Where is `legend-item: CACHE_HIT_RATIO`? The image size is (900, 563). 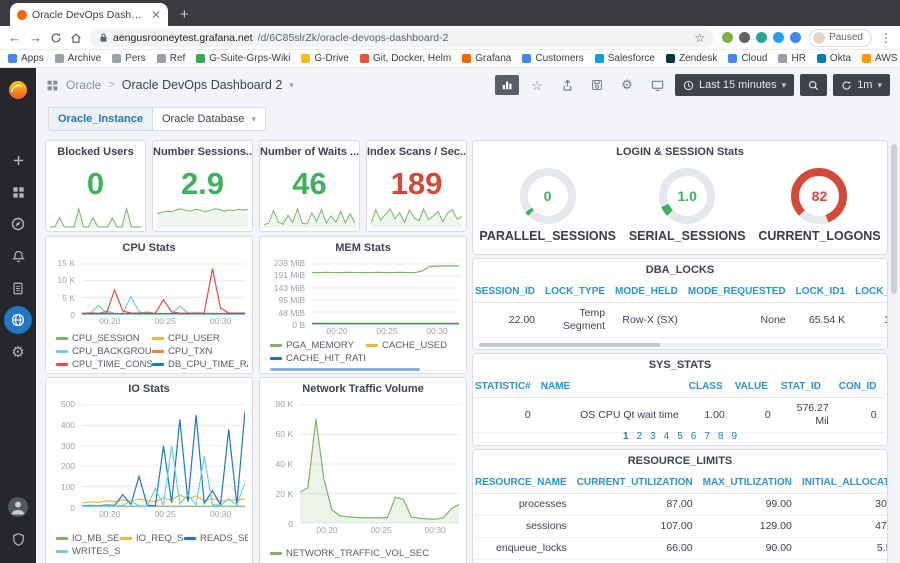
legend-item: CACHE_HIT_RATIO is located at coordinates (318, 358).